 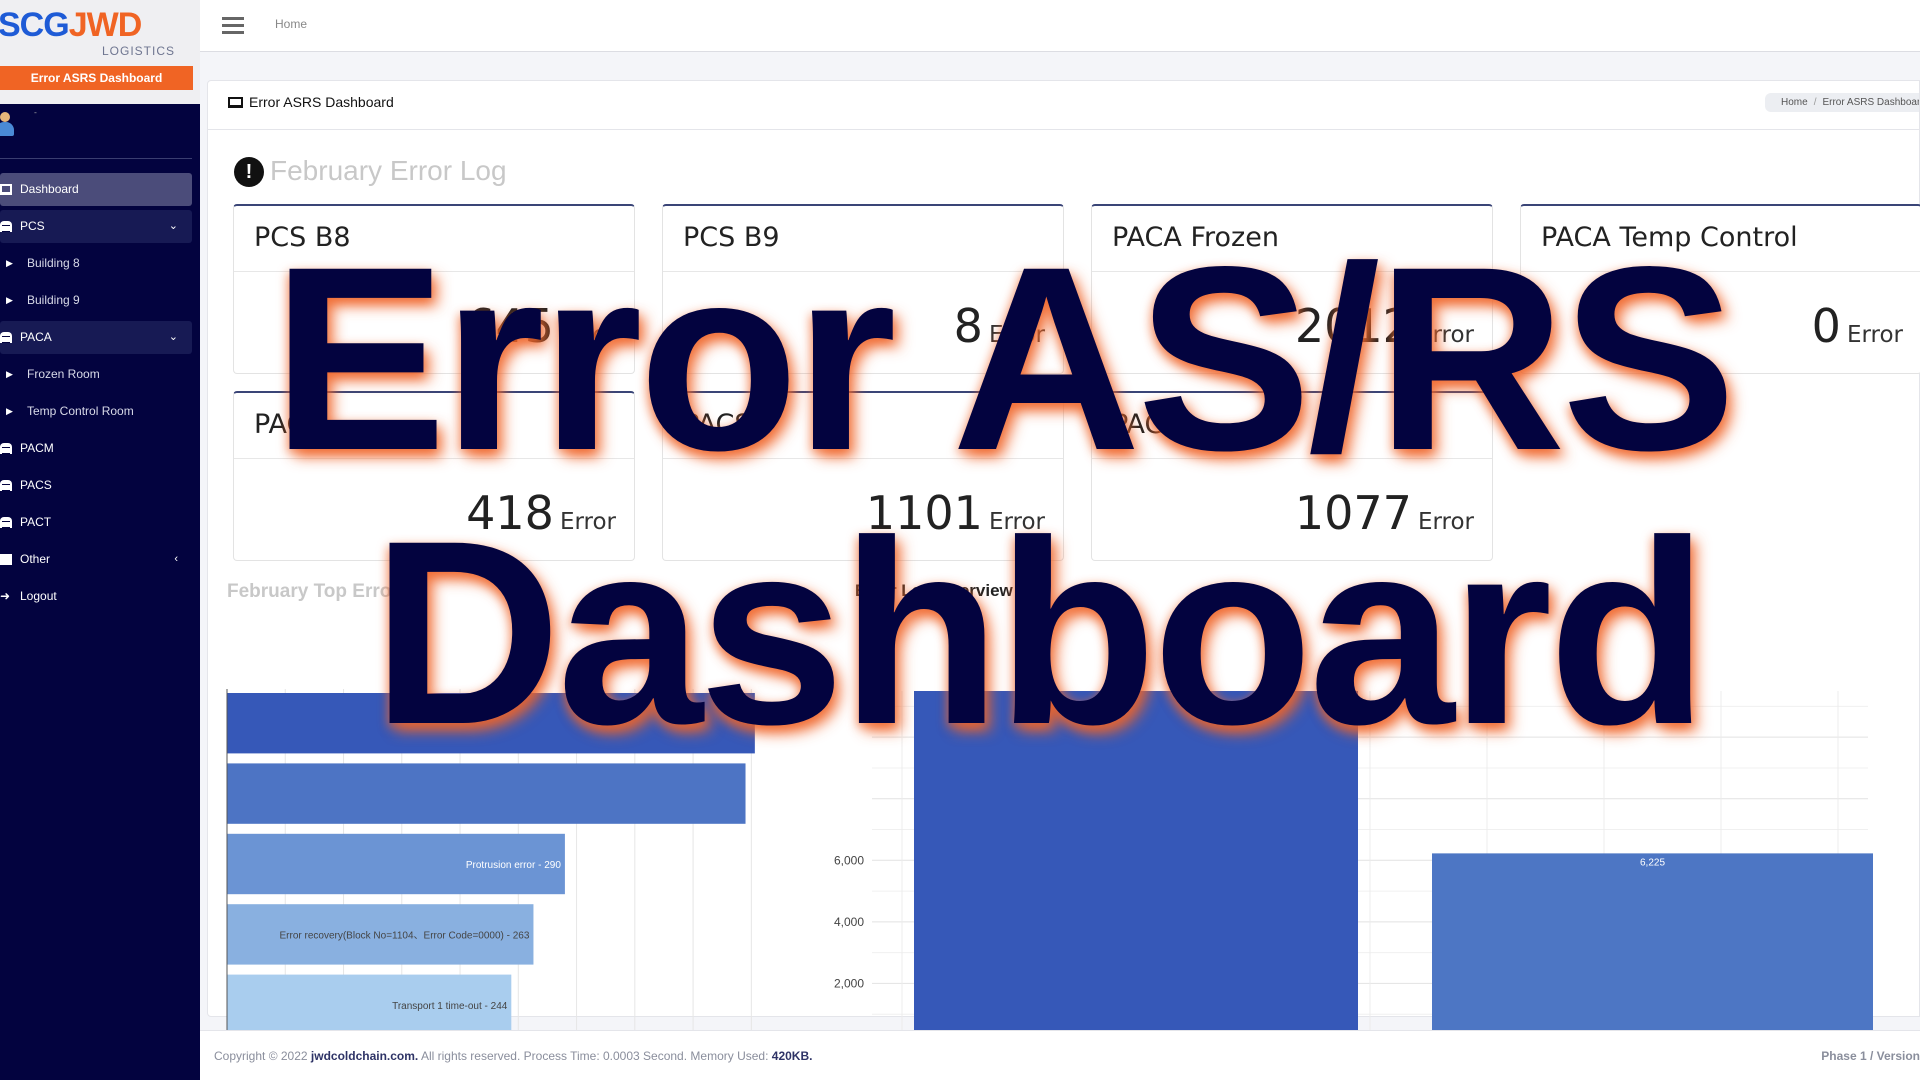 I want to click on sidebar-item-label: PACT, so click(x=36, y=522).